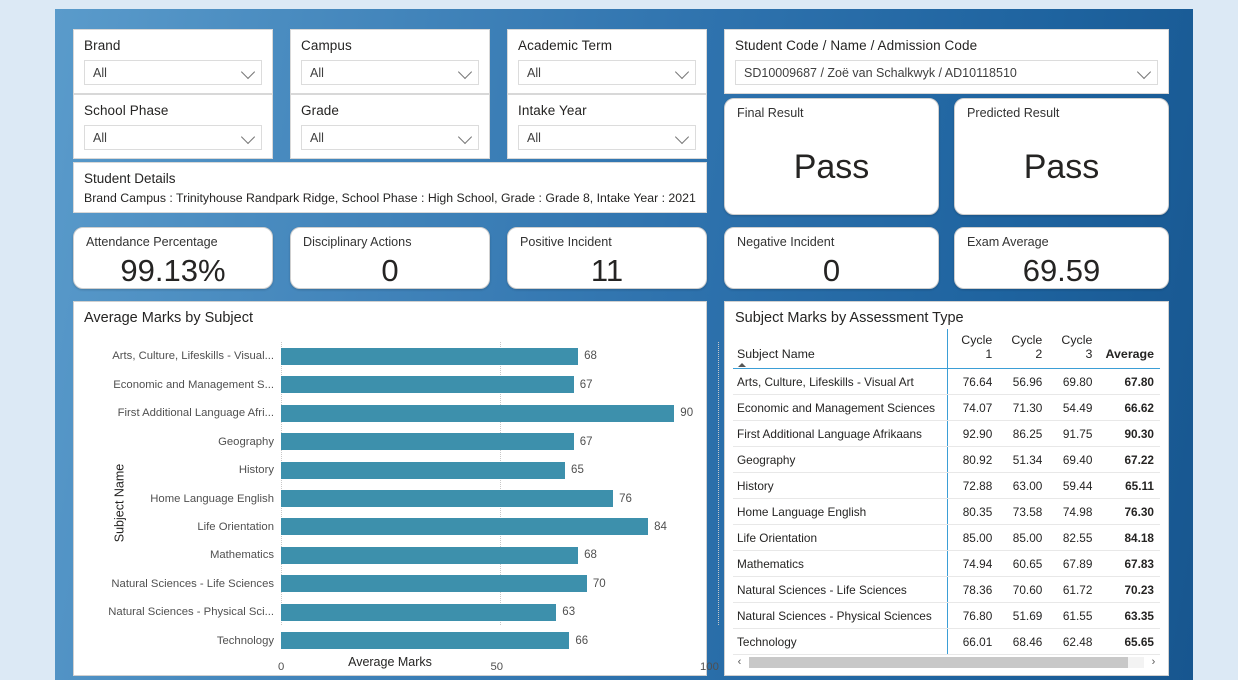 Image resolution: width=1238 pixels, height=680 pixels. Describe the element at coordinates (841, 615) in the screenshot. I see `cell-subject-name: Natural Sciences - Physical Sciences` at that location.